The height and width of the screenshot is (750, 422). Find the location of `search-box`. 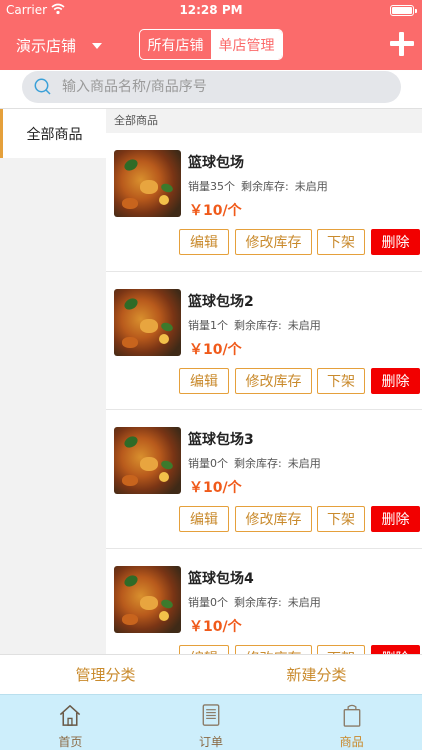

search-box is located at coordinates (211, 87).